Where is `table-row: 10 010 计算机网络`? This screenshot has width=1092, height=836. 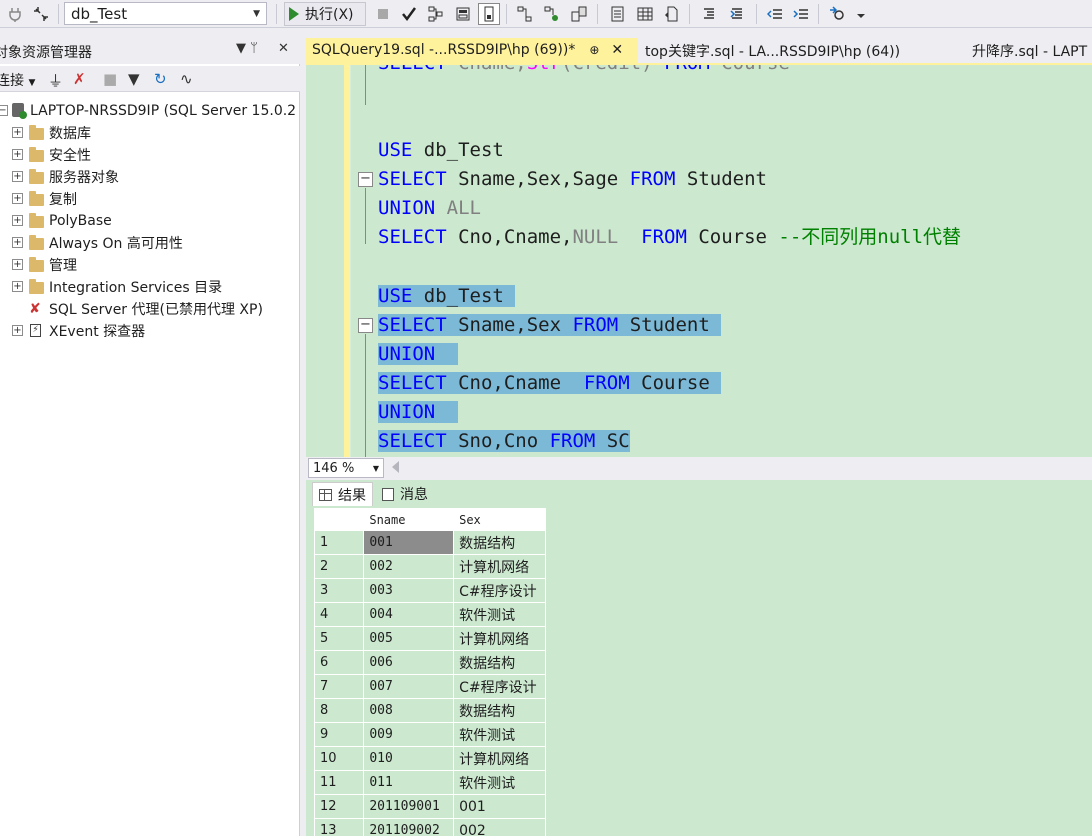
table-row: 10 010 计算机网络 is located at coordinates (429, 758).